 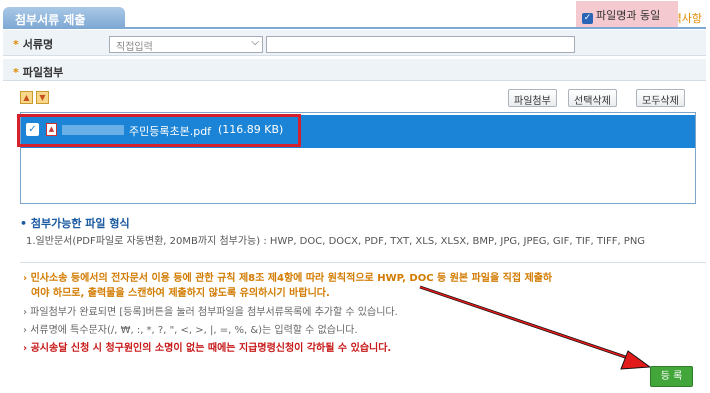 What do you see at coordinates (671, 376) in the screenshot?
I see `register-button: 등 록` at bounding box center [671, 376].